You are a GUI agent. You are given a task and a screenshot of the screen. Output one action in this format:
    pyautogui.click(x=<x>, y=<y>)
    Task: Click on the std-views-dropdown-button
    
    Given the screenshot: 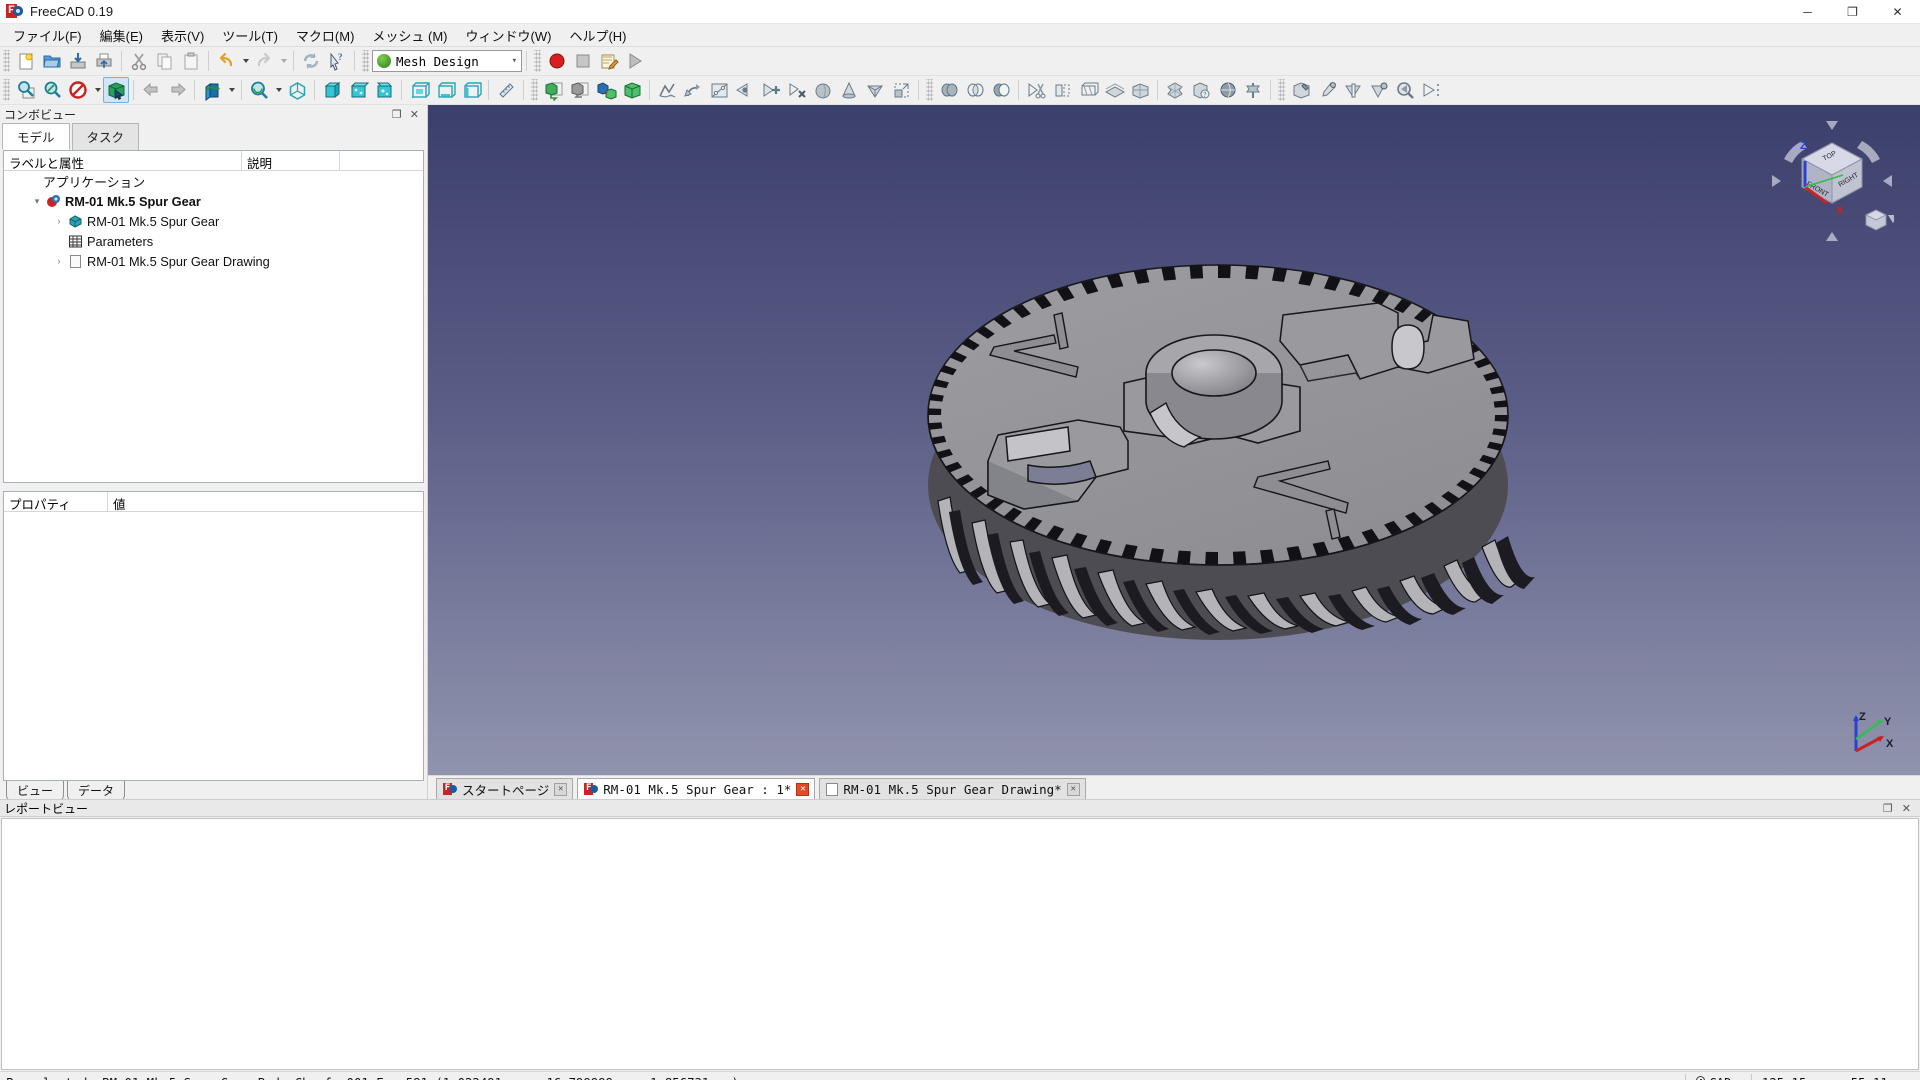 What is the action you would take?
    pyautogui.click(x=231, y=90)
    